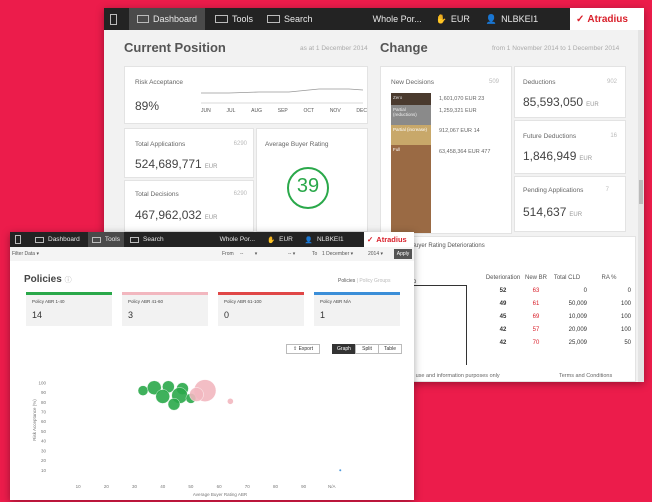 Image resolution: width=652 pixels, height=502 pixels. What do you see at coordinates (411, 99) in the screenshot?
I see `stack-segment-zero: Zero` at bounding box center [411, 99].